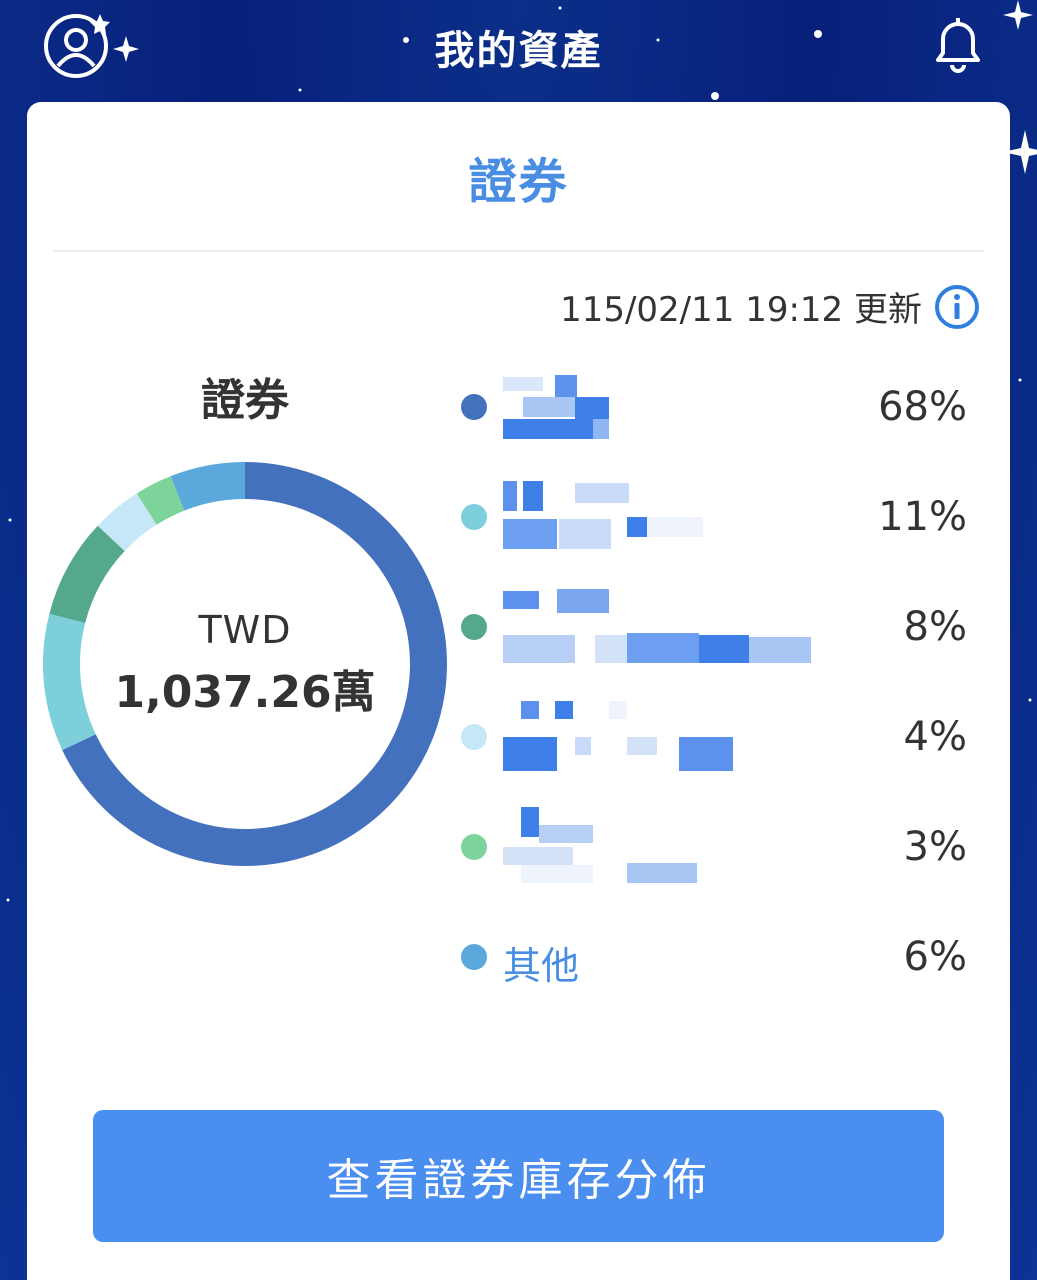 The width and height of the screenshot is (1037, 1280). I want to click on tab-securities: 證券, so click(518, 177).